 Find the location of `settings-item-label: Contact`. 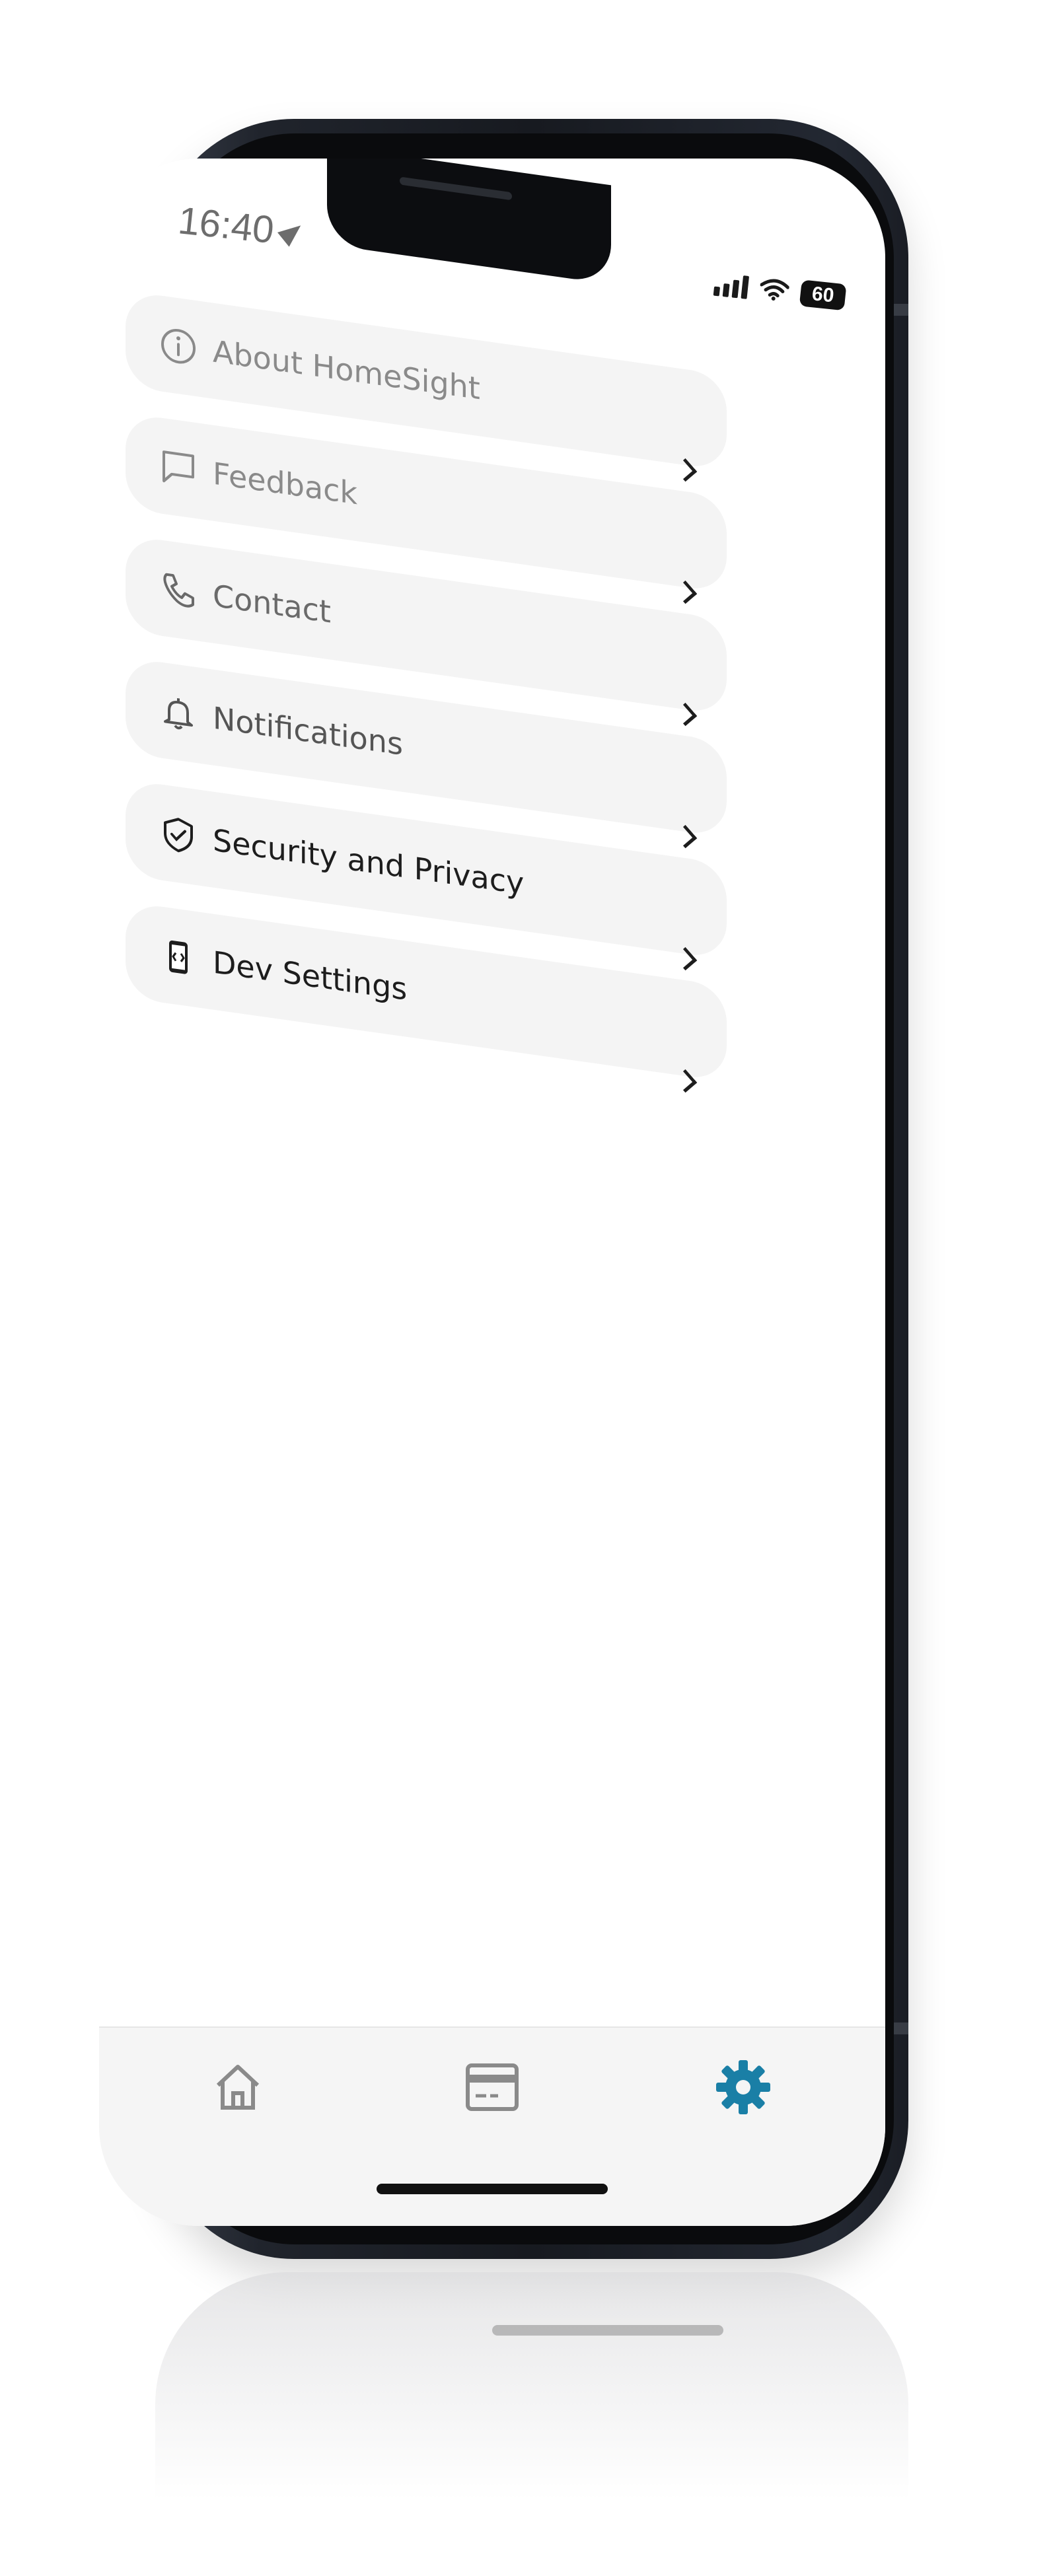

settings-item-label: Contact is located at coordinates (272, 603).